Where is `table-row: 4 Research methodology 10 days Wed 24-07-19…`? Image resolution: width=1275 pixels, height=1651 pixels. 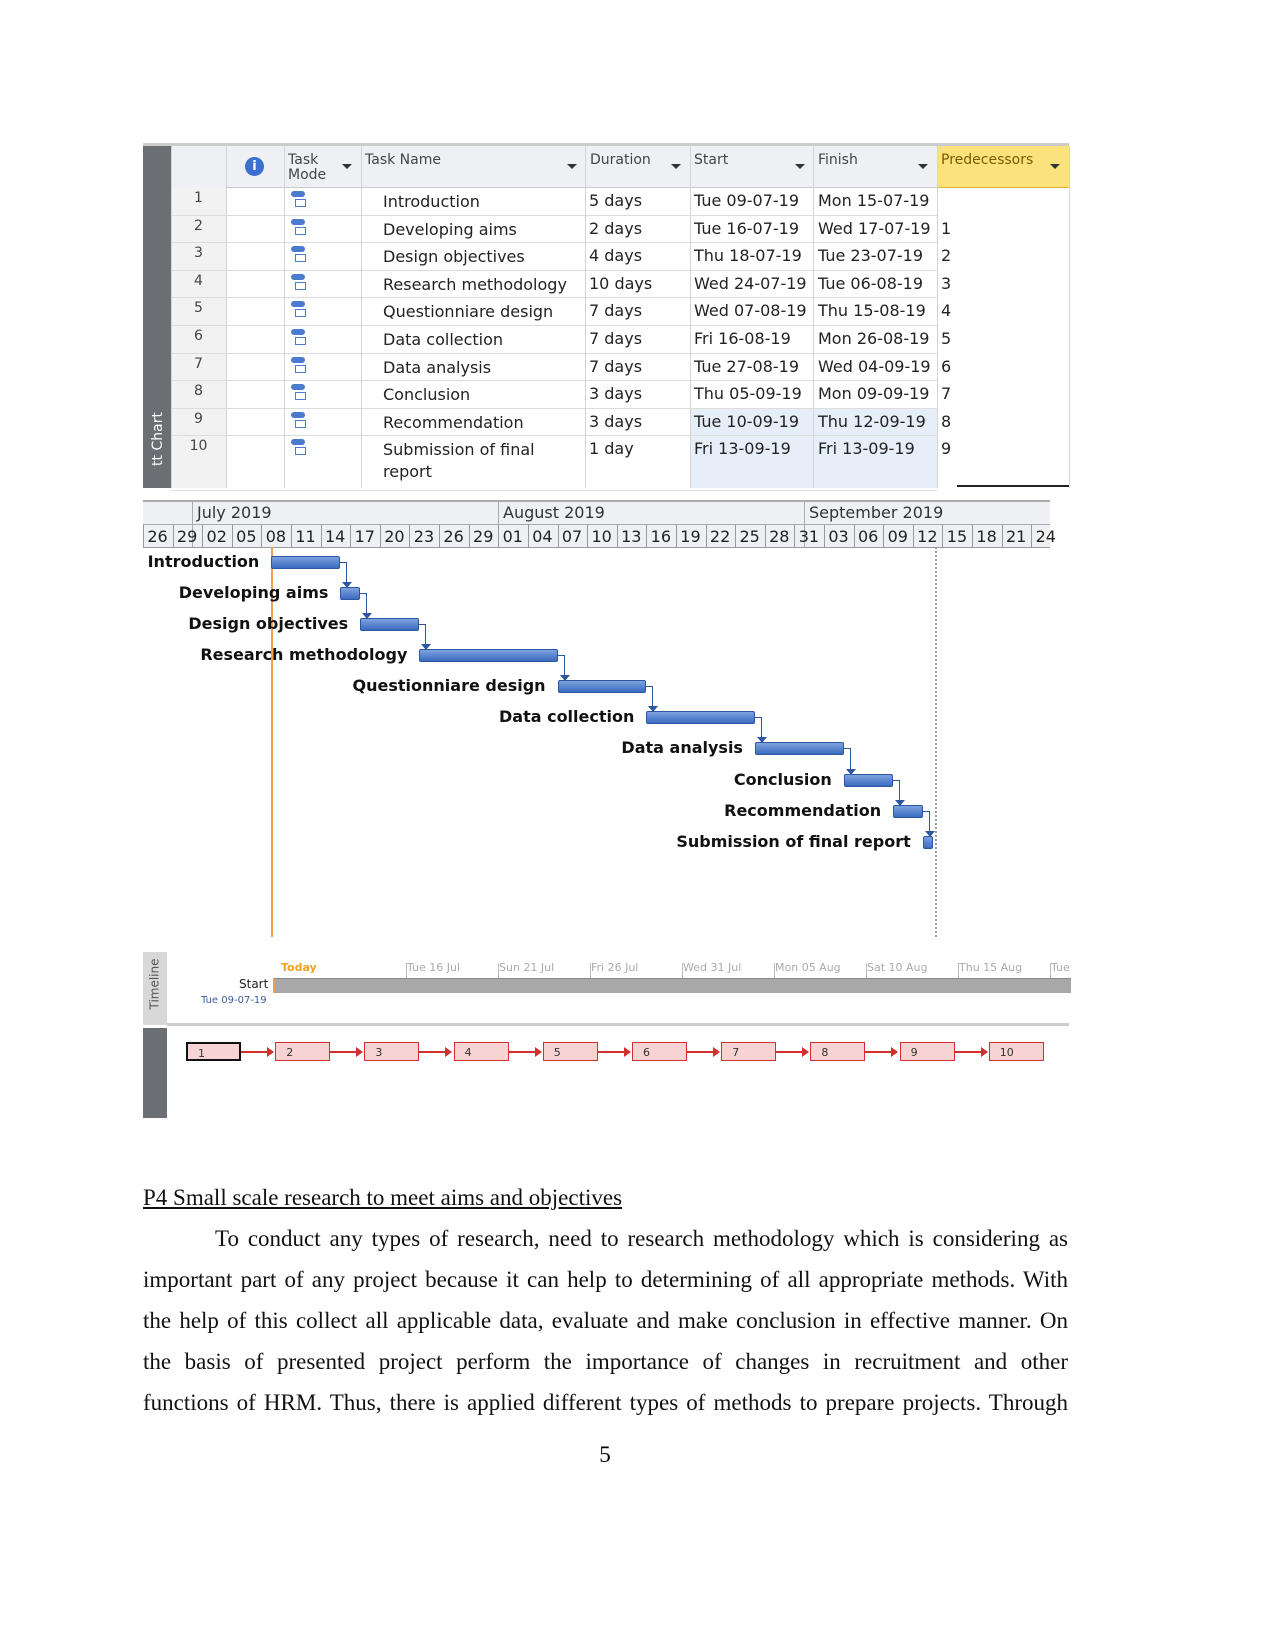 table-row: 4 Research methodology 10 days Wed 24-07-19… is located at coordinates (620, 284).